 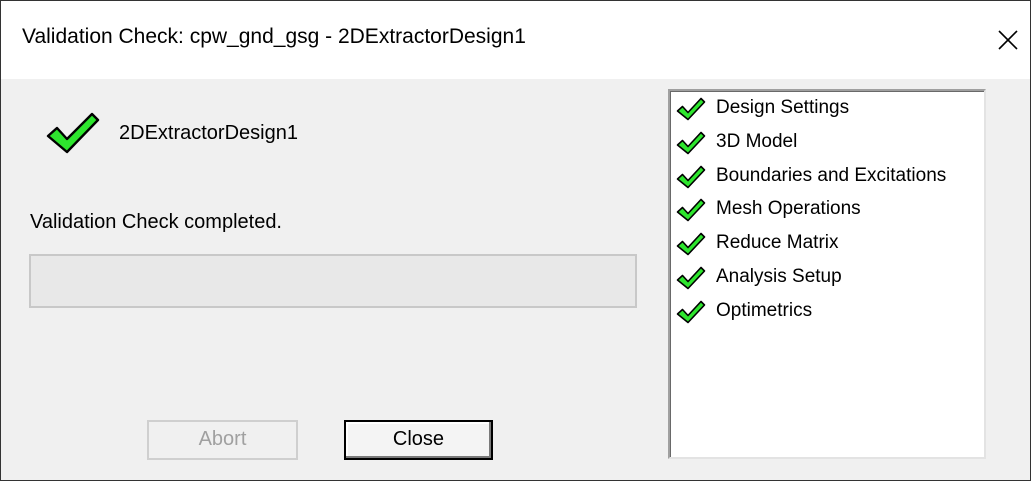 What do you see at coordinates (831, 175) in the screenshot?
I see `checklist-item-label: Boundaries and Excitations` at bounding box center [831, 175].